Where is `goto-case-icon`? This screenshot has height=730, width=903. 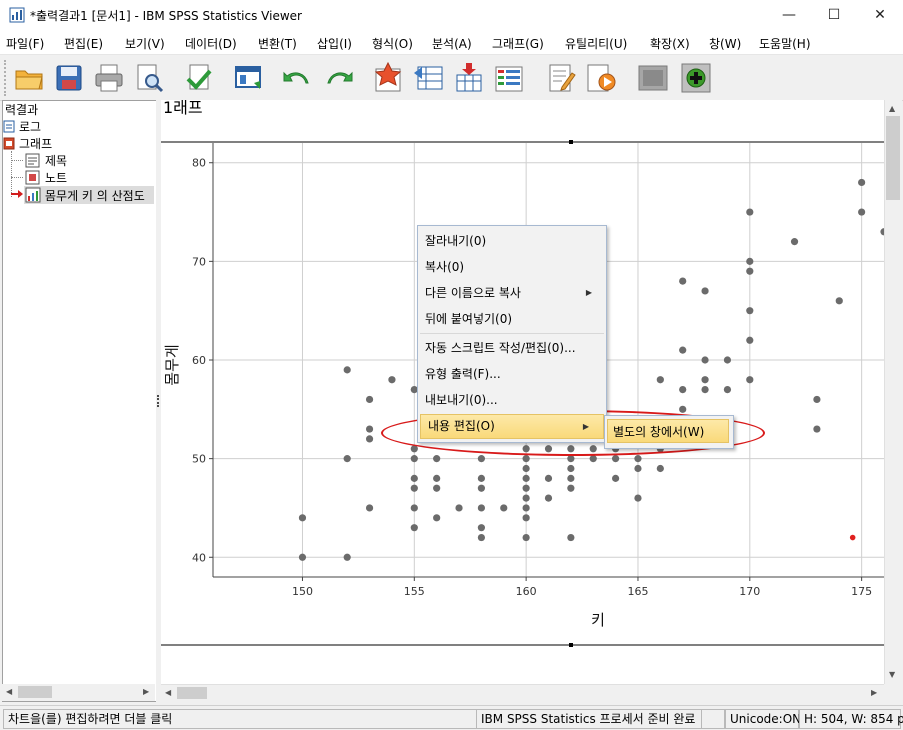 goto-case-icon is located at coordinates (429, 78).